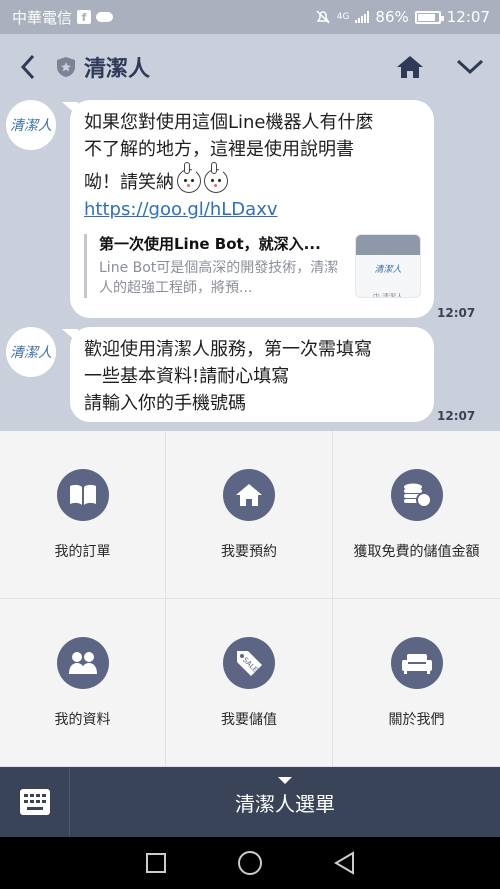  I want to click on network-type: 4G, so click(343, 16).